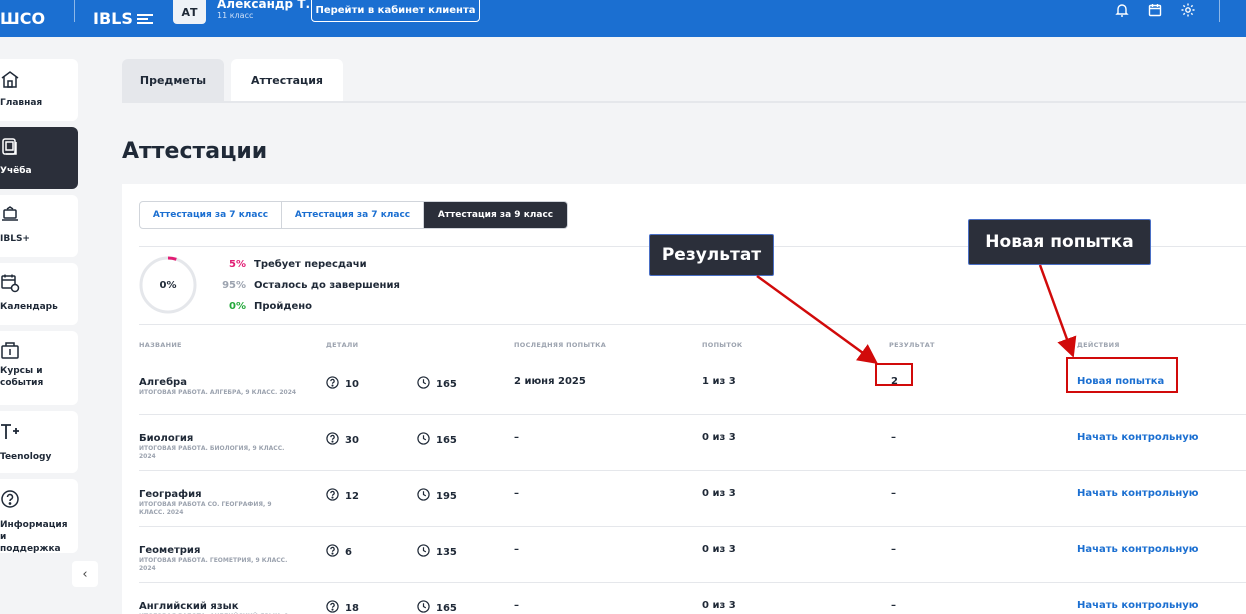 Image resolution: width=1246 pixels, height=614 pixels. What do you see at coordinates (170, 550) in the screenshot?
I see `subject-name: Геометрия` at bounding box center [170, 550].